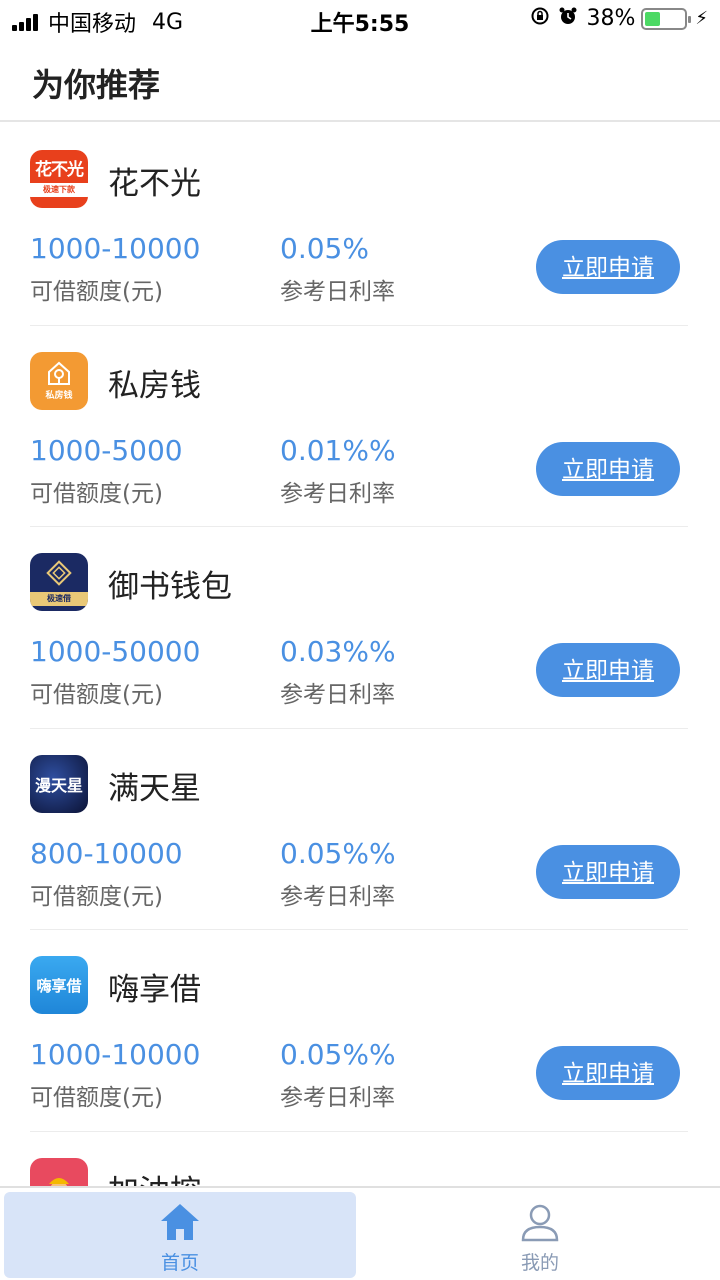 The width and height of the screenshot is (720, 1280). What do you see at coordinates (338, 450) in the screenshot?
I see `daily-rate: 0.01%%` at bounding box center [338, 450].